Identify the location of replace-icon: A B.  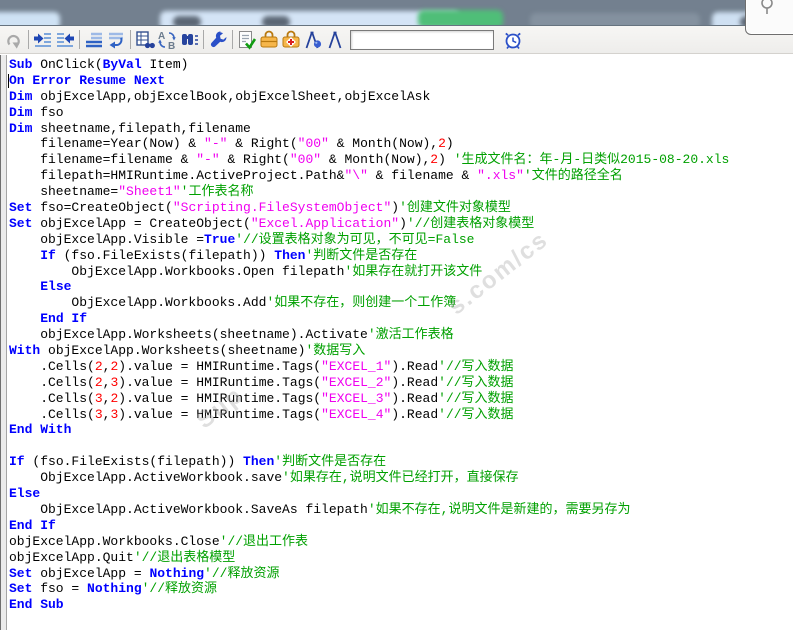
(167, 41).